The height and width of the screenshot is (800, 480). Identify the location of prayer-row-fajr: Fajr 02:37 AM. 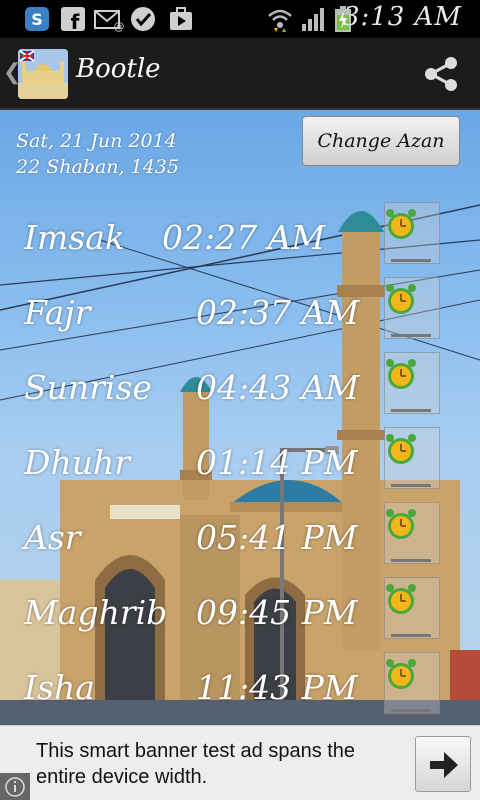
(240, 314).